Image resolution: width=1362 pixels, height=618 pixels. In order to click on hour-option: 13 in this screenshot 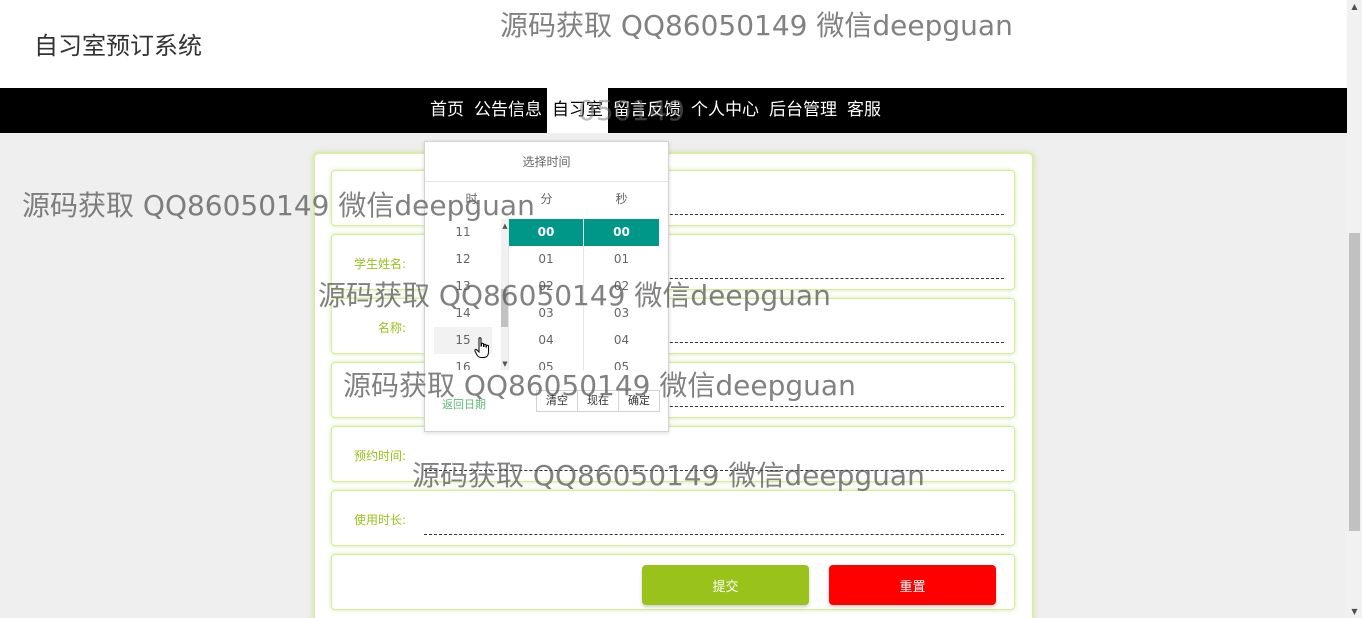, I will do `click(463, 286)`.